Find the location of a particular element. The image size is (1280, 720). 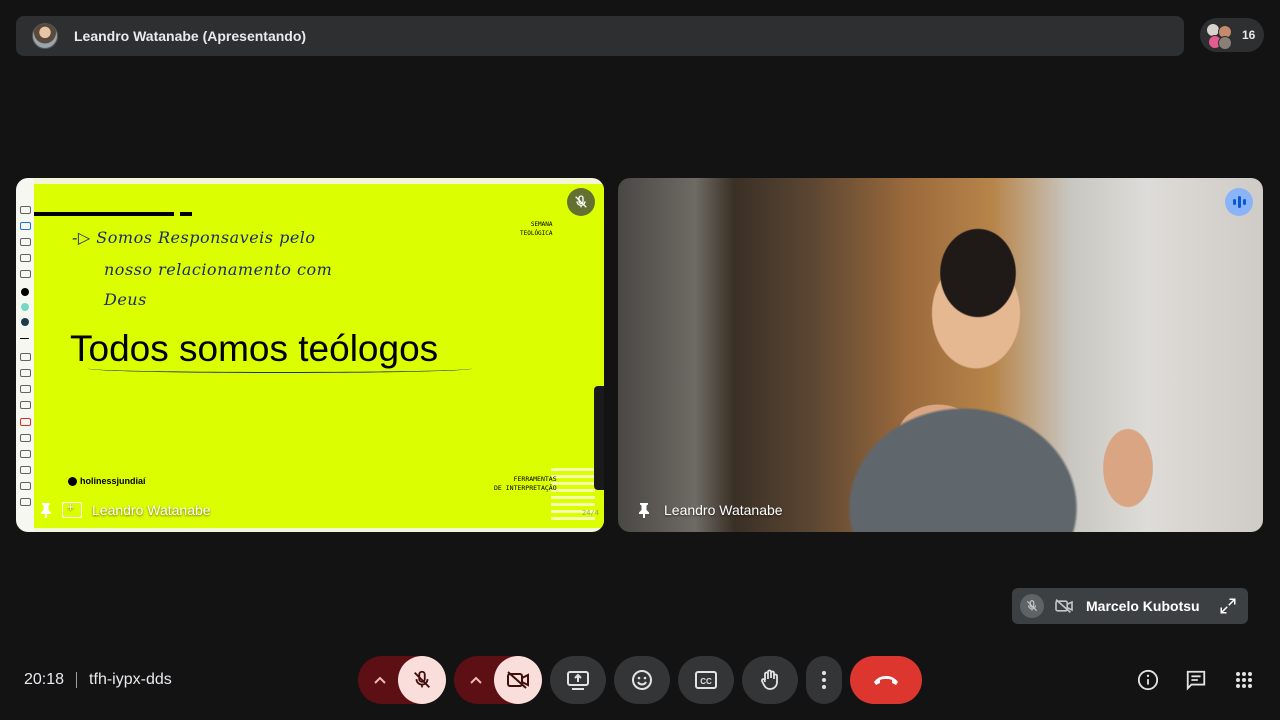

participants-button: 16 is located at coordinates (1232, 35).